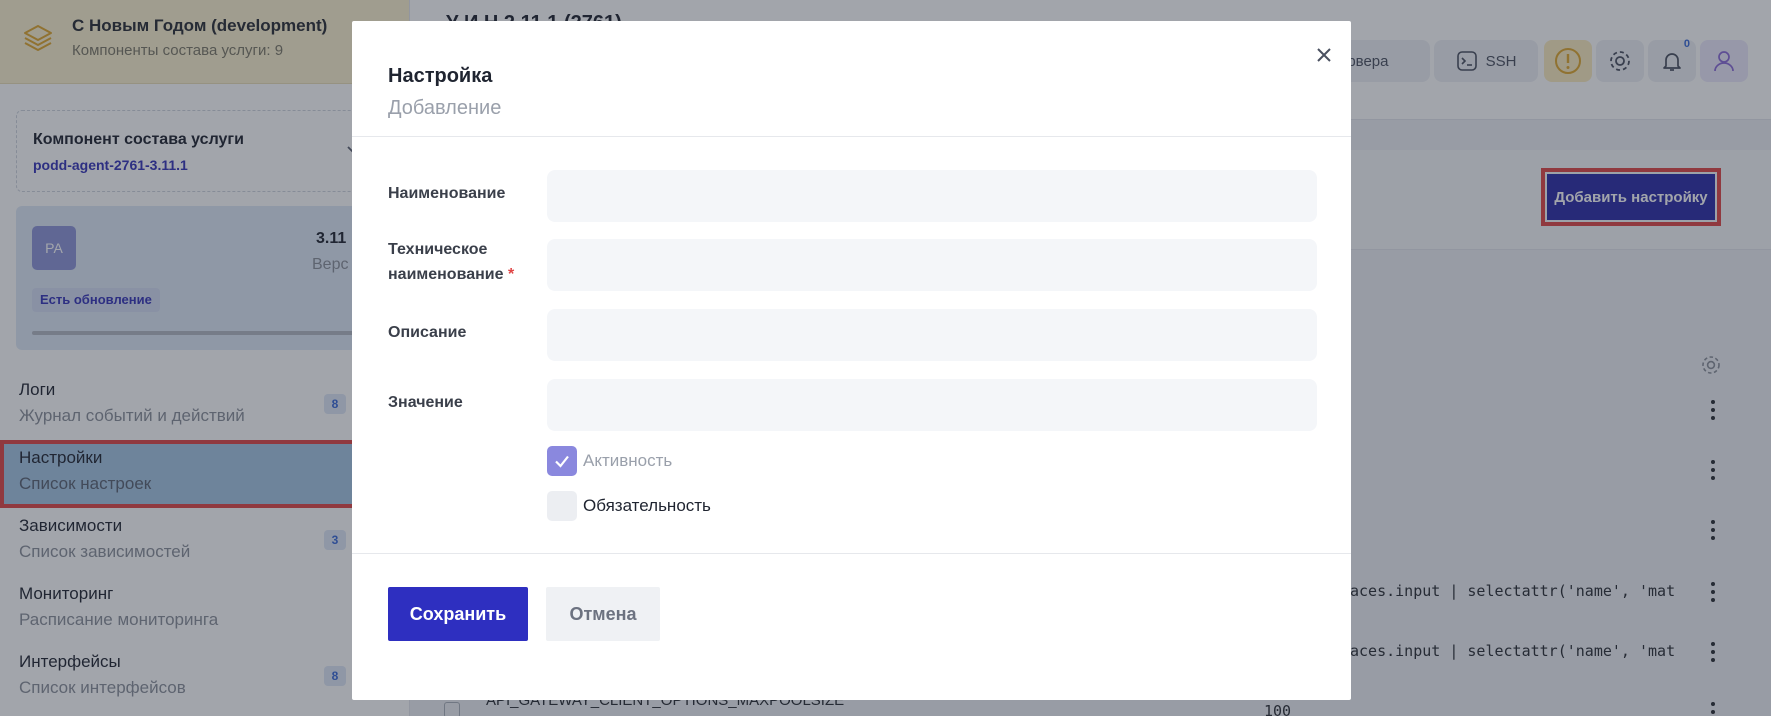 Image resolution: width=1771 pixels, height=716 pixels. I want to click on tech-name-label-line2: наименование, so click(446, 274).